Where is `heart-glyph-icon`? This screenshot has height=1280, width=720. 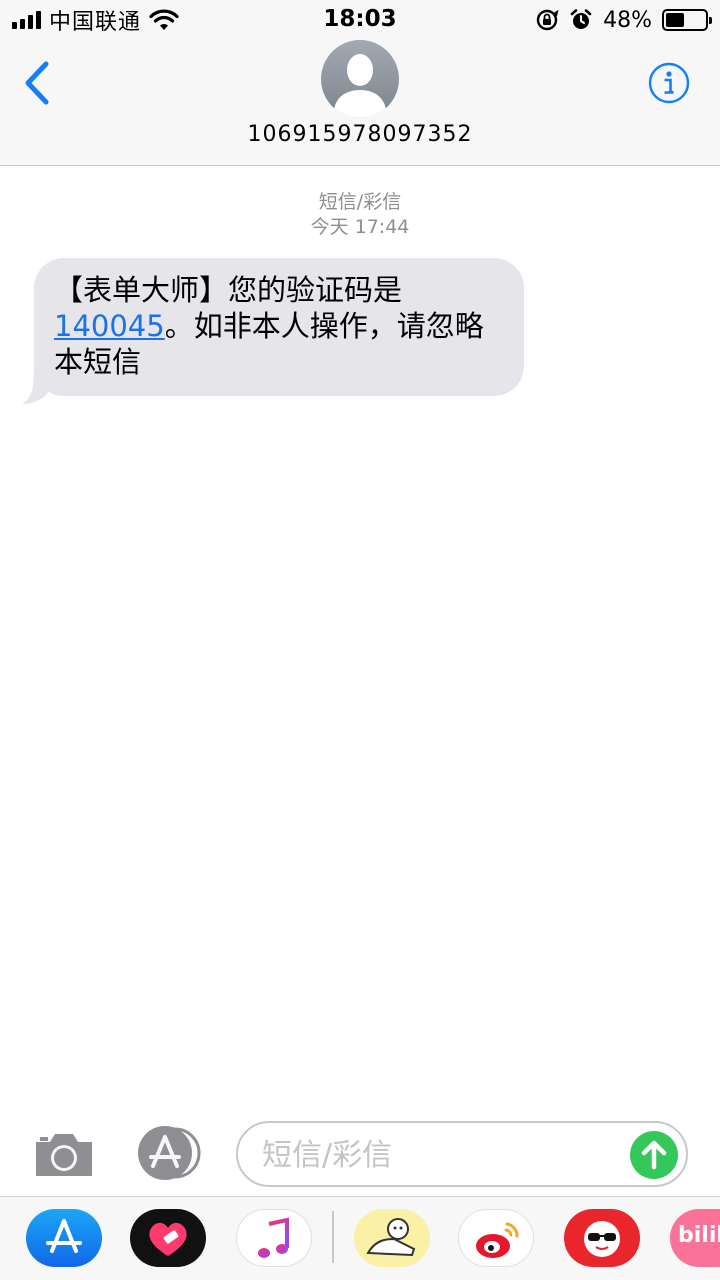 heart-glyph-icon is located at coordinates (168, 1239).